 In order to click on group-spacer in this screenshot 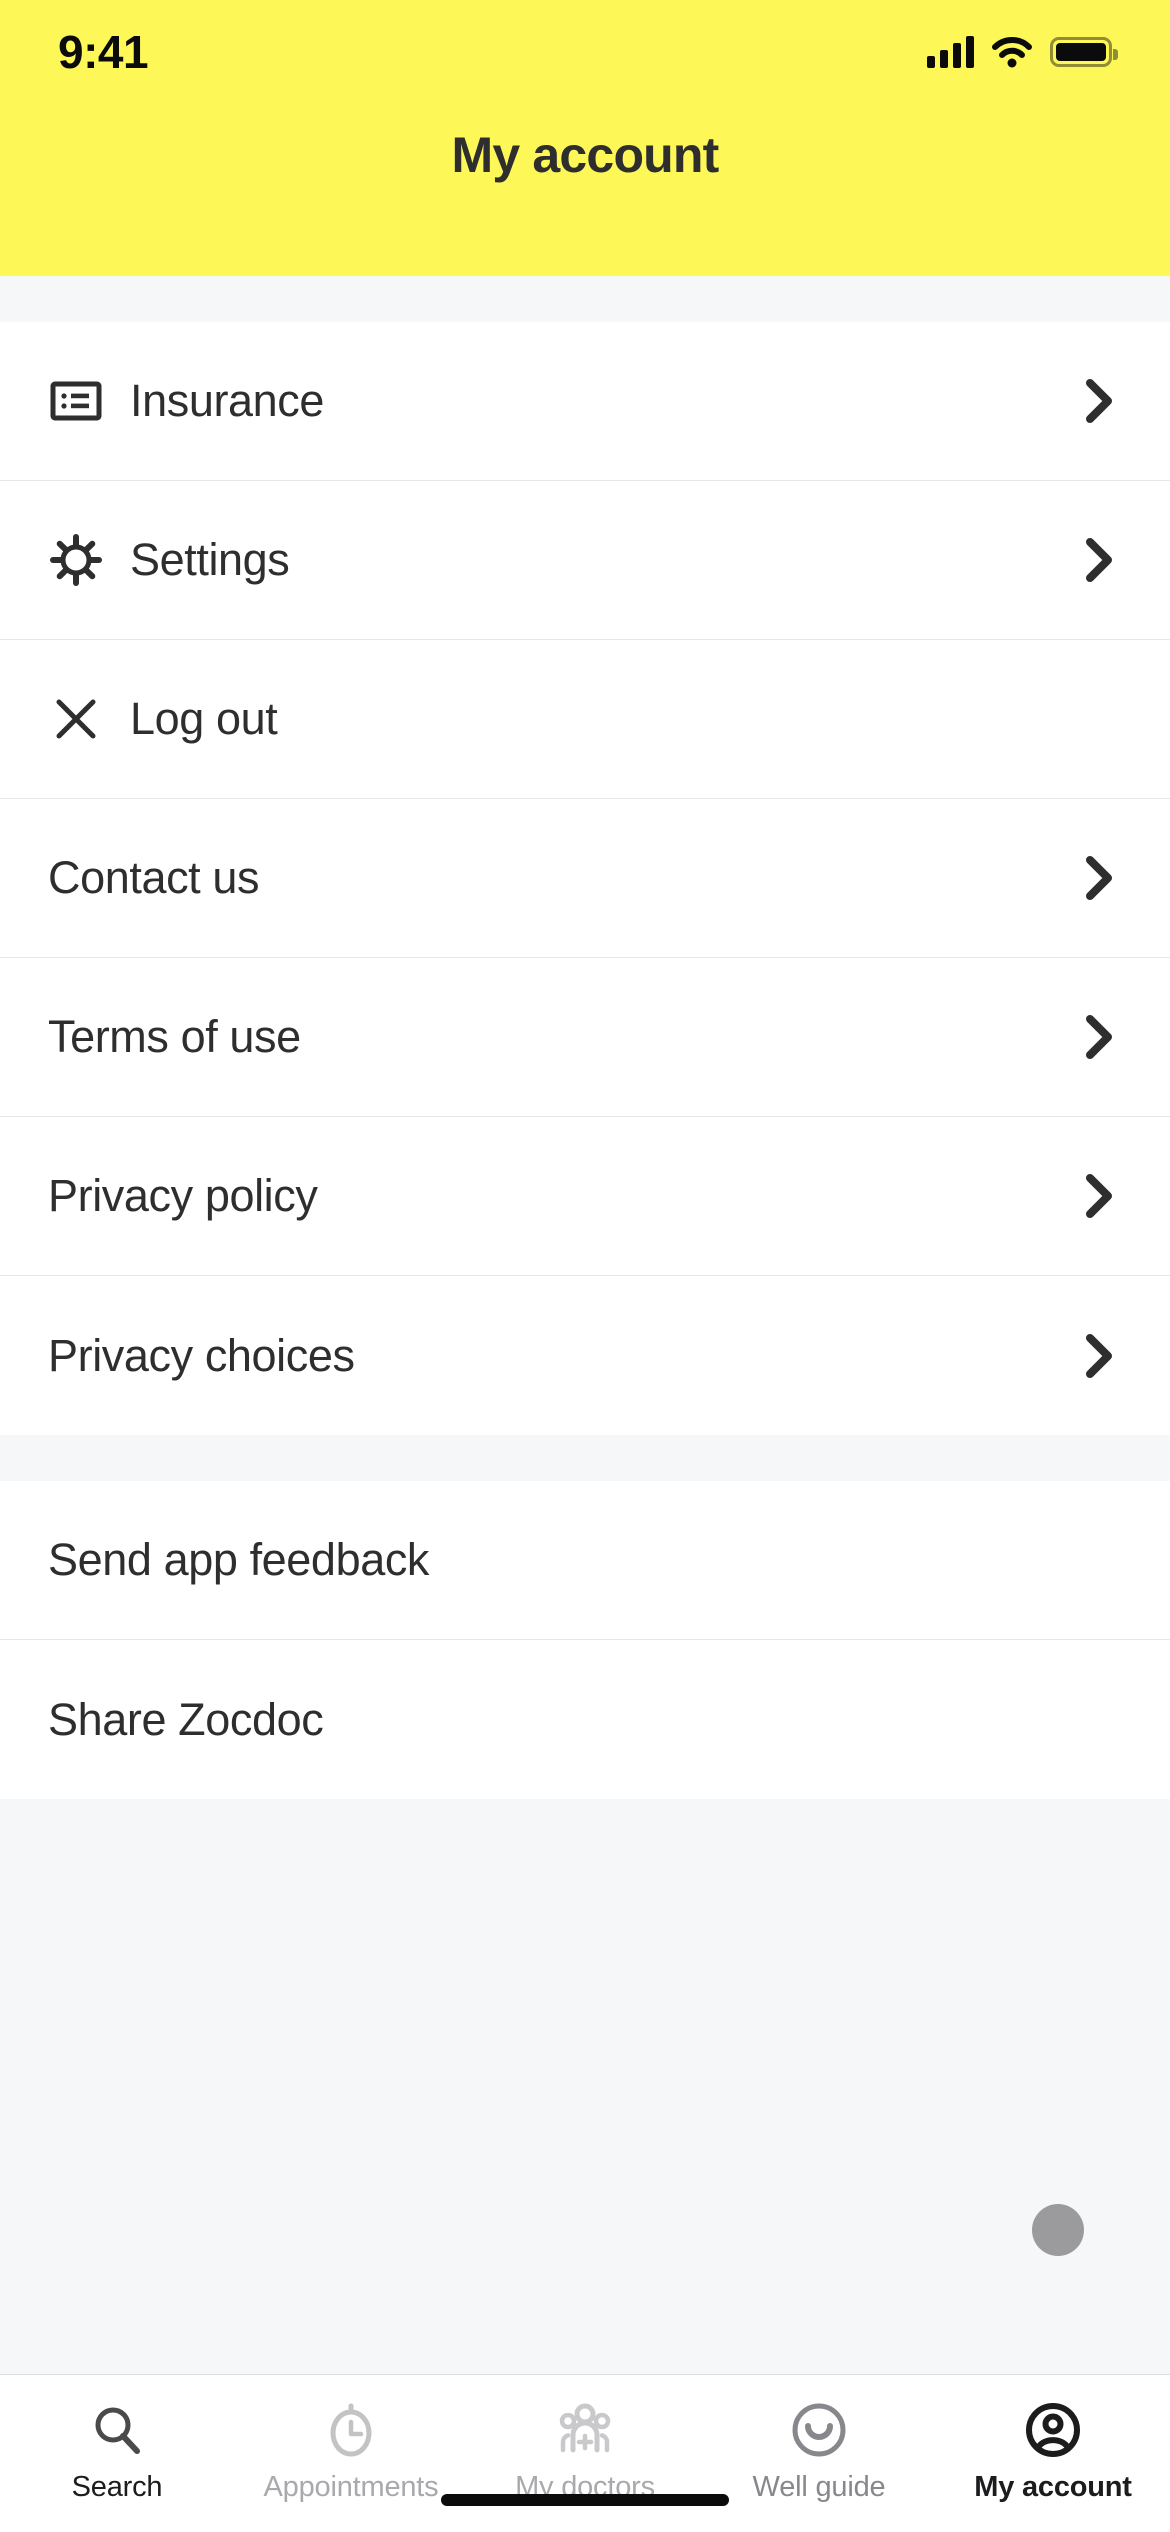, I will do `click(585, 1458)`.